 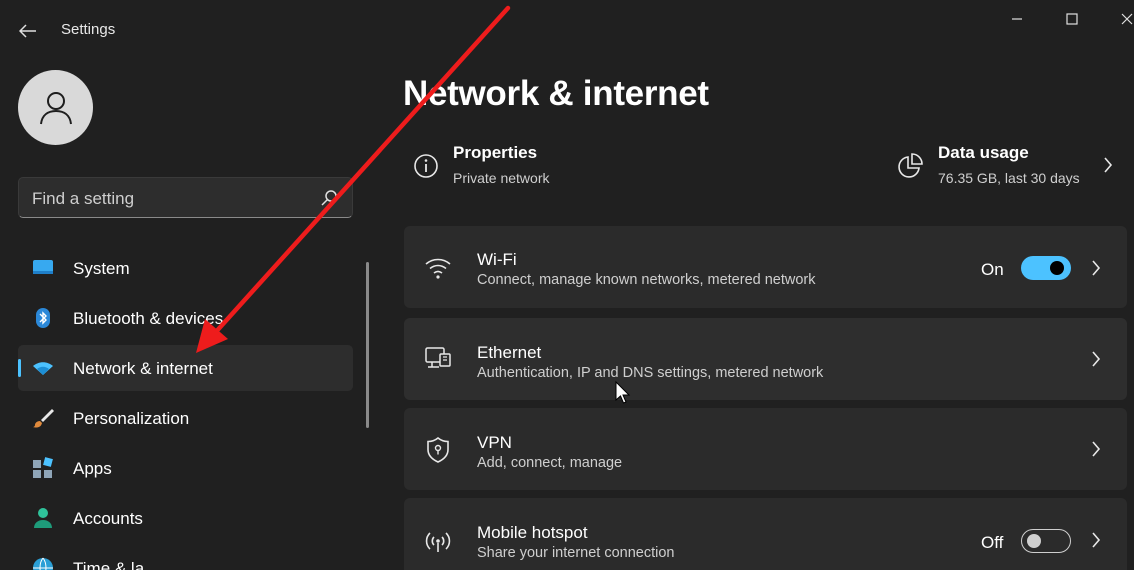 What do you see at coordinates (185, 557) in the screenshot?
I see `sidebar-item-time-language: Time & la` at bounding box center [185, 557].